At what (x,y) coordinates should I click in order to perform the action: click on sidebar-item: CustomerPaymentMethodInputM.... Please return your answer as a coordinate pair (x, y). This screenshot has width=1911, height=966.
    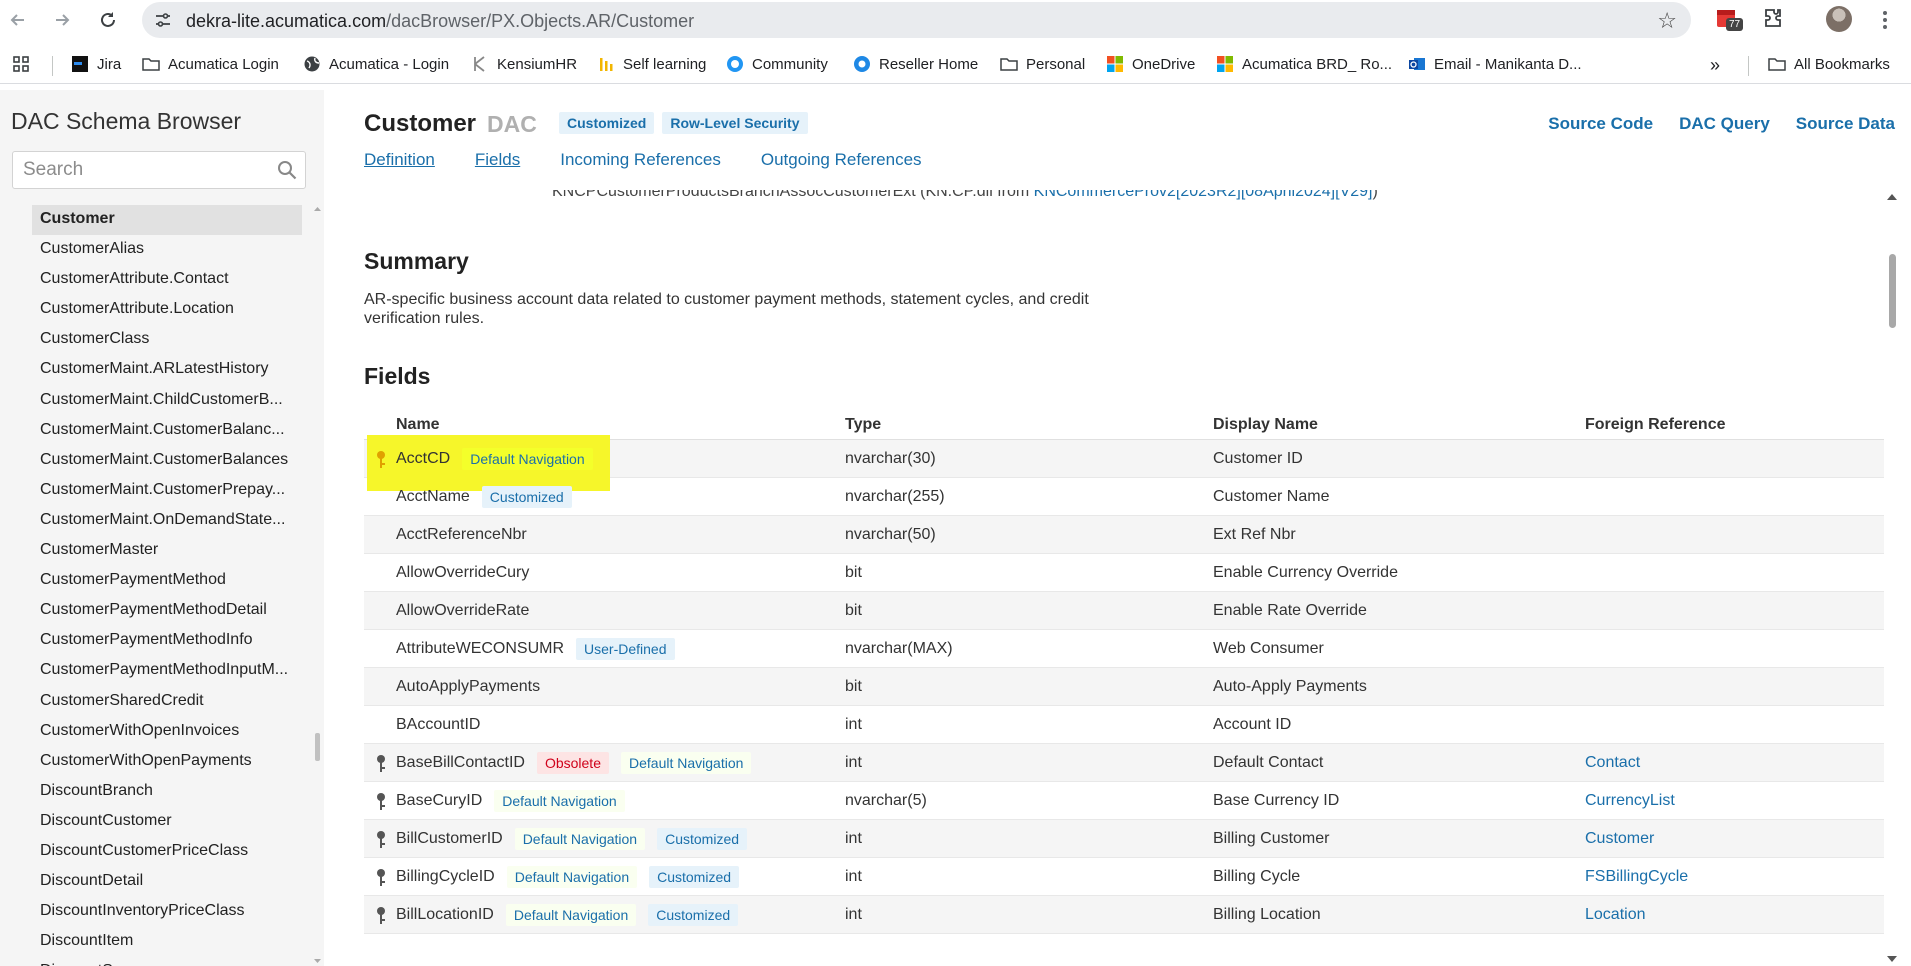
    Looking at the image, I should click on (167, 671).